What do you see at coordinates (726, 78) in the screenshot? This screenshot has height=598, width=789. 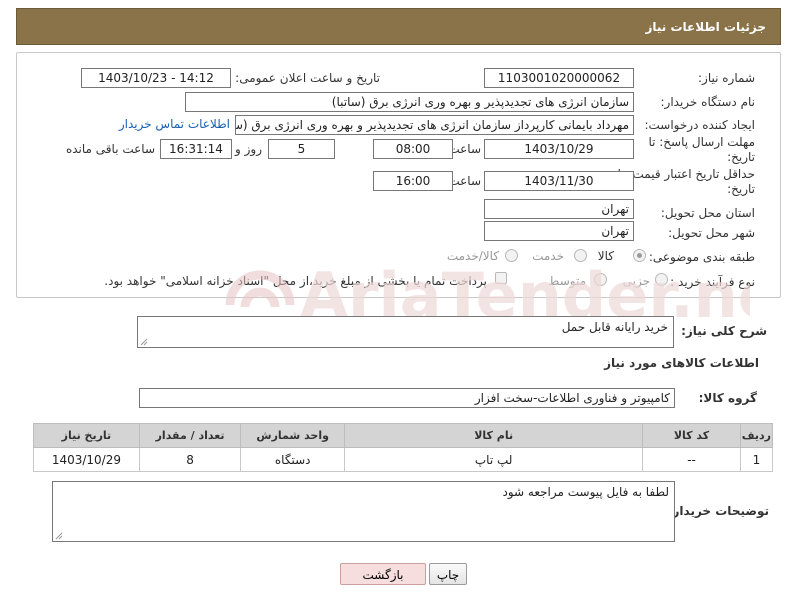 I see `need-number-label: شماره نیاز:` at bounding box center [726, 78].